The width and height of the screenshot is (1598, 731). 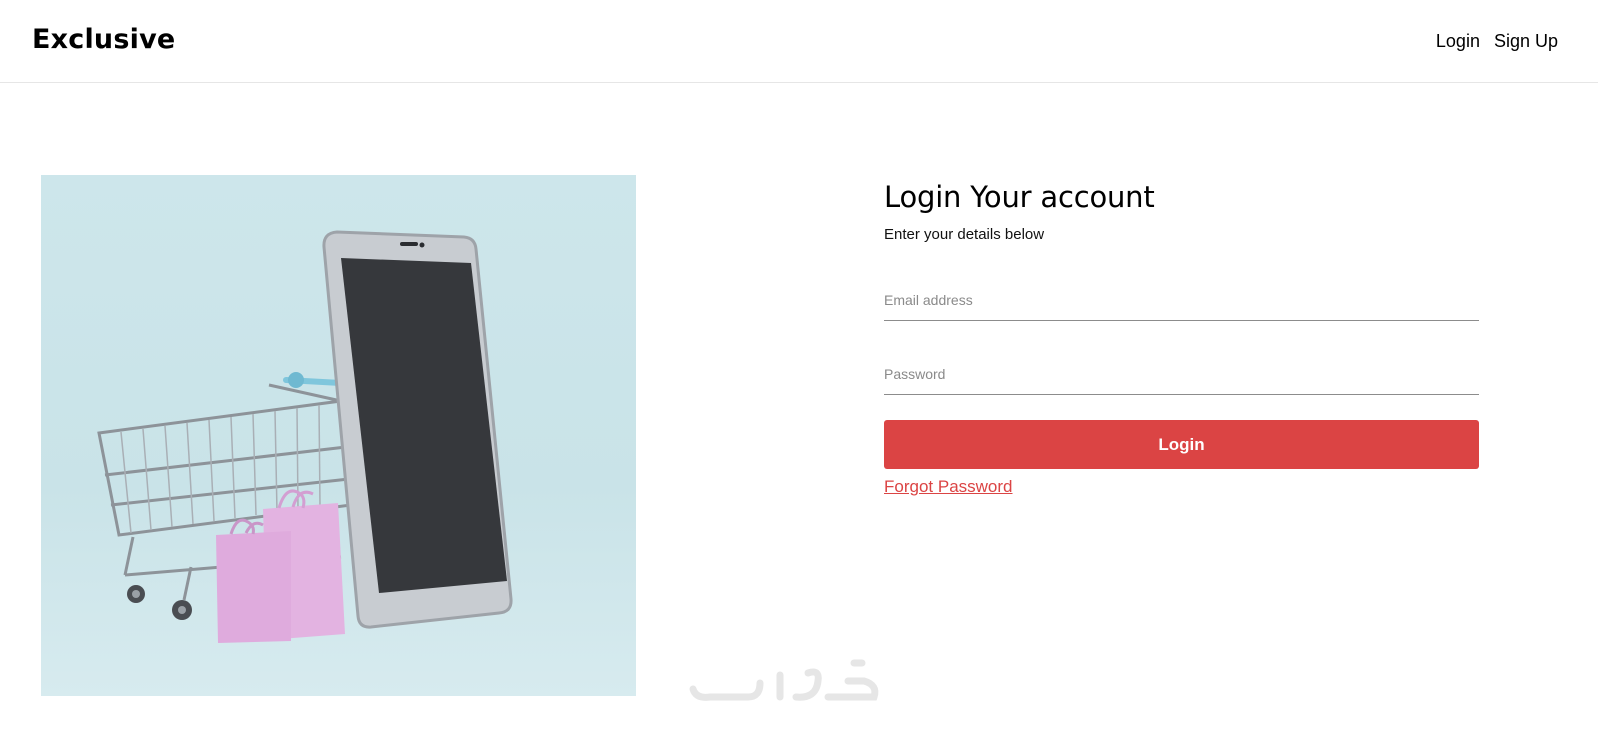 I want to click on smartphone-icon, so click(x=417, y=429).